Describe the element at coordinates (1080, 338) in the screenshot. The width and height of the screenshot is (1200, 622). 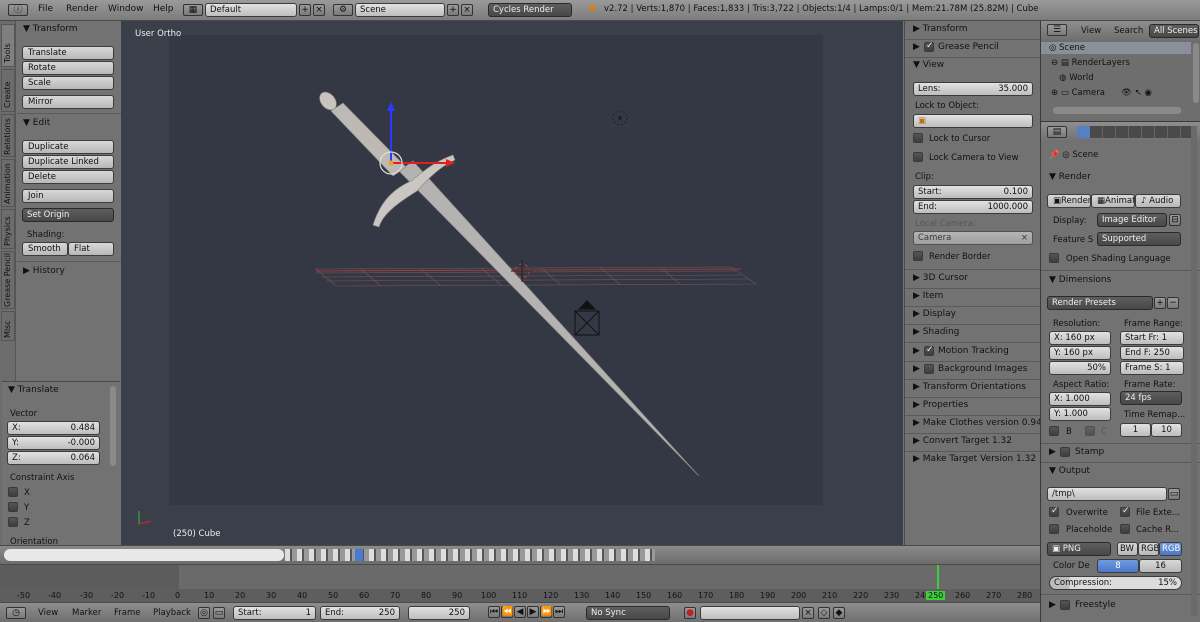
I see `resolution-x-field: X: 160 px` at that location.